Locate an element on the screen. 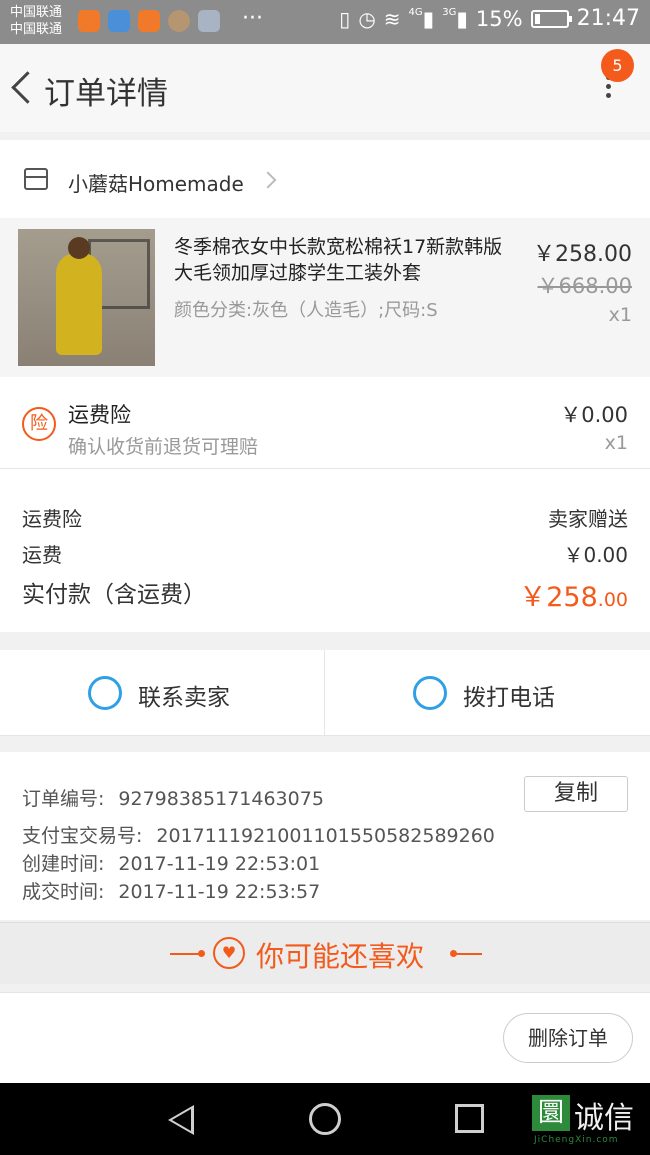  watermark-logo: 圜 is located at coordinates (551, 1113).